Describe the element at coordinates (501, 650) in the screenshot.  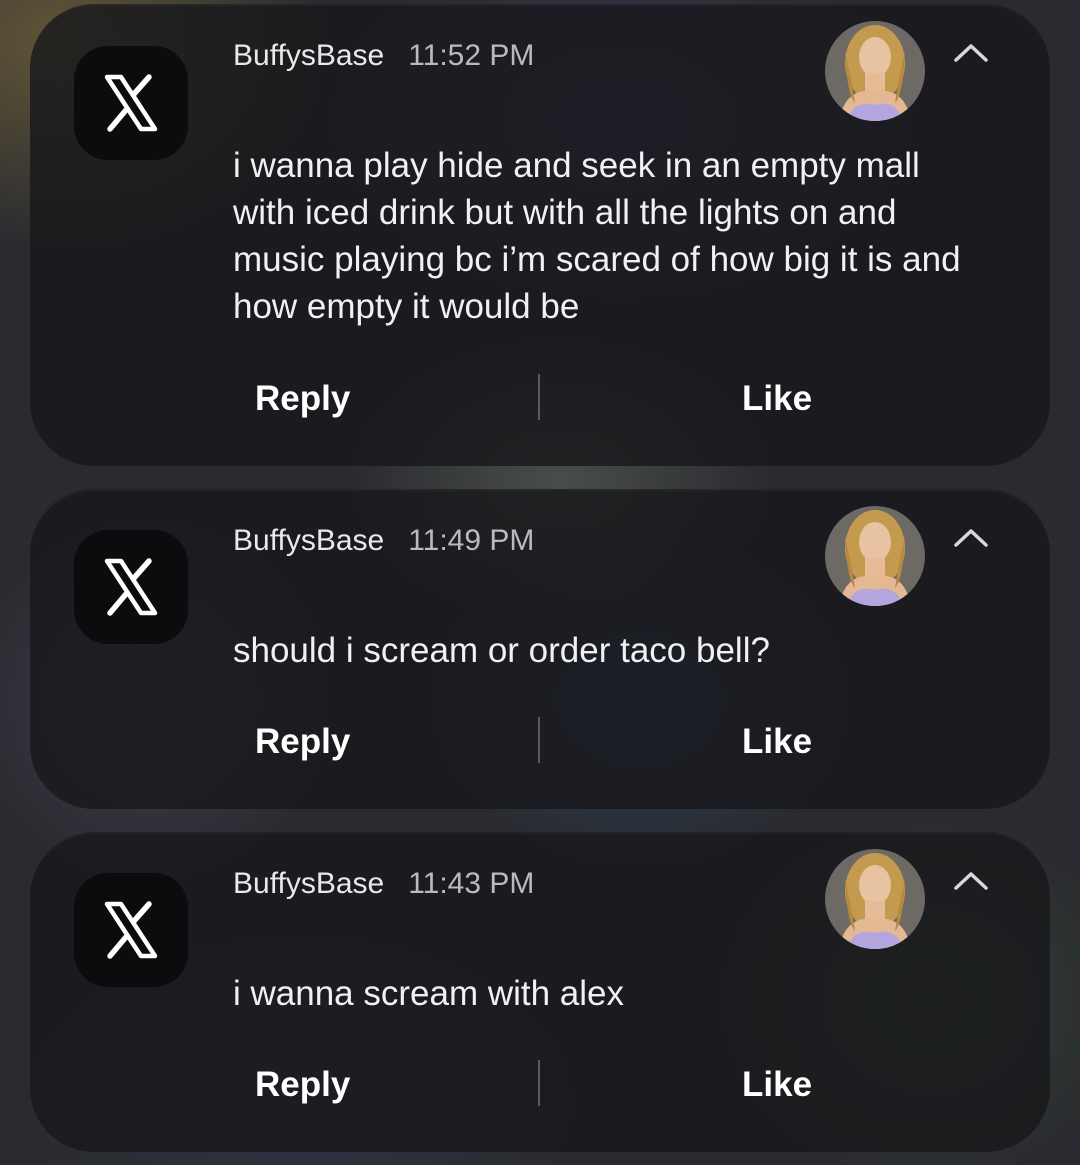
I see `notification-message: should i scream or order taco bell?` at that location.